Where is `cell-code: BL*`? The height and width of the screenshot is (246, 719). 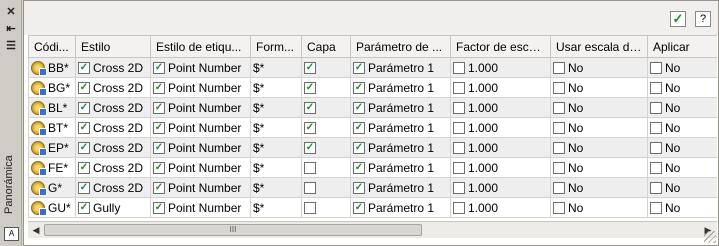
cell-code: BL* is located at coordinates (52, 107).